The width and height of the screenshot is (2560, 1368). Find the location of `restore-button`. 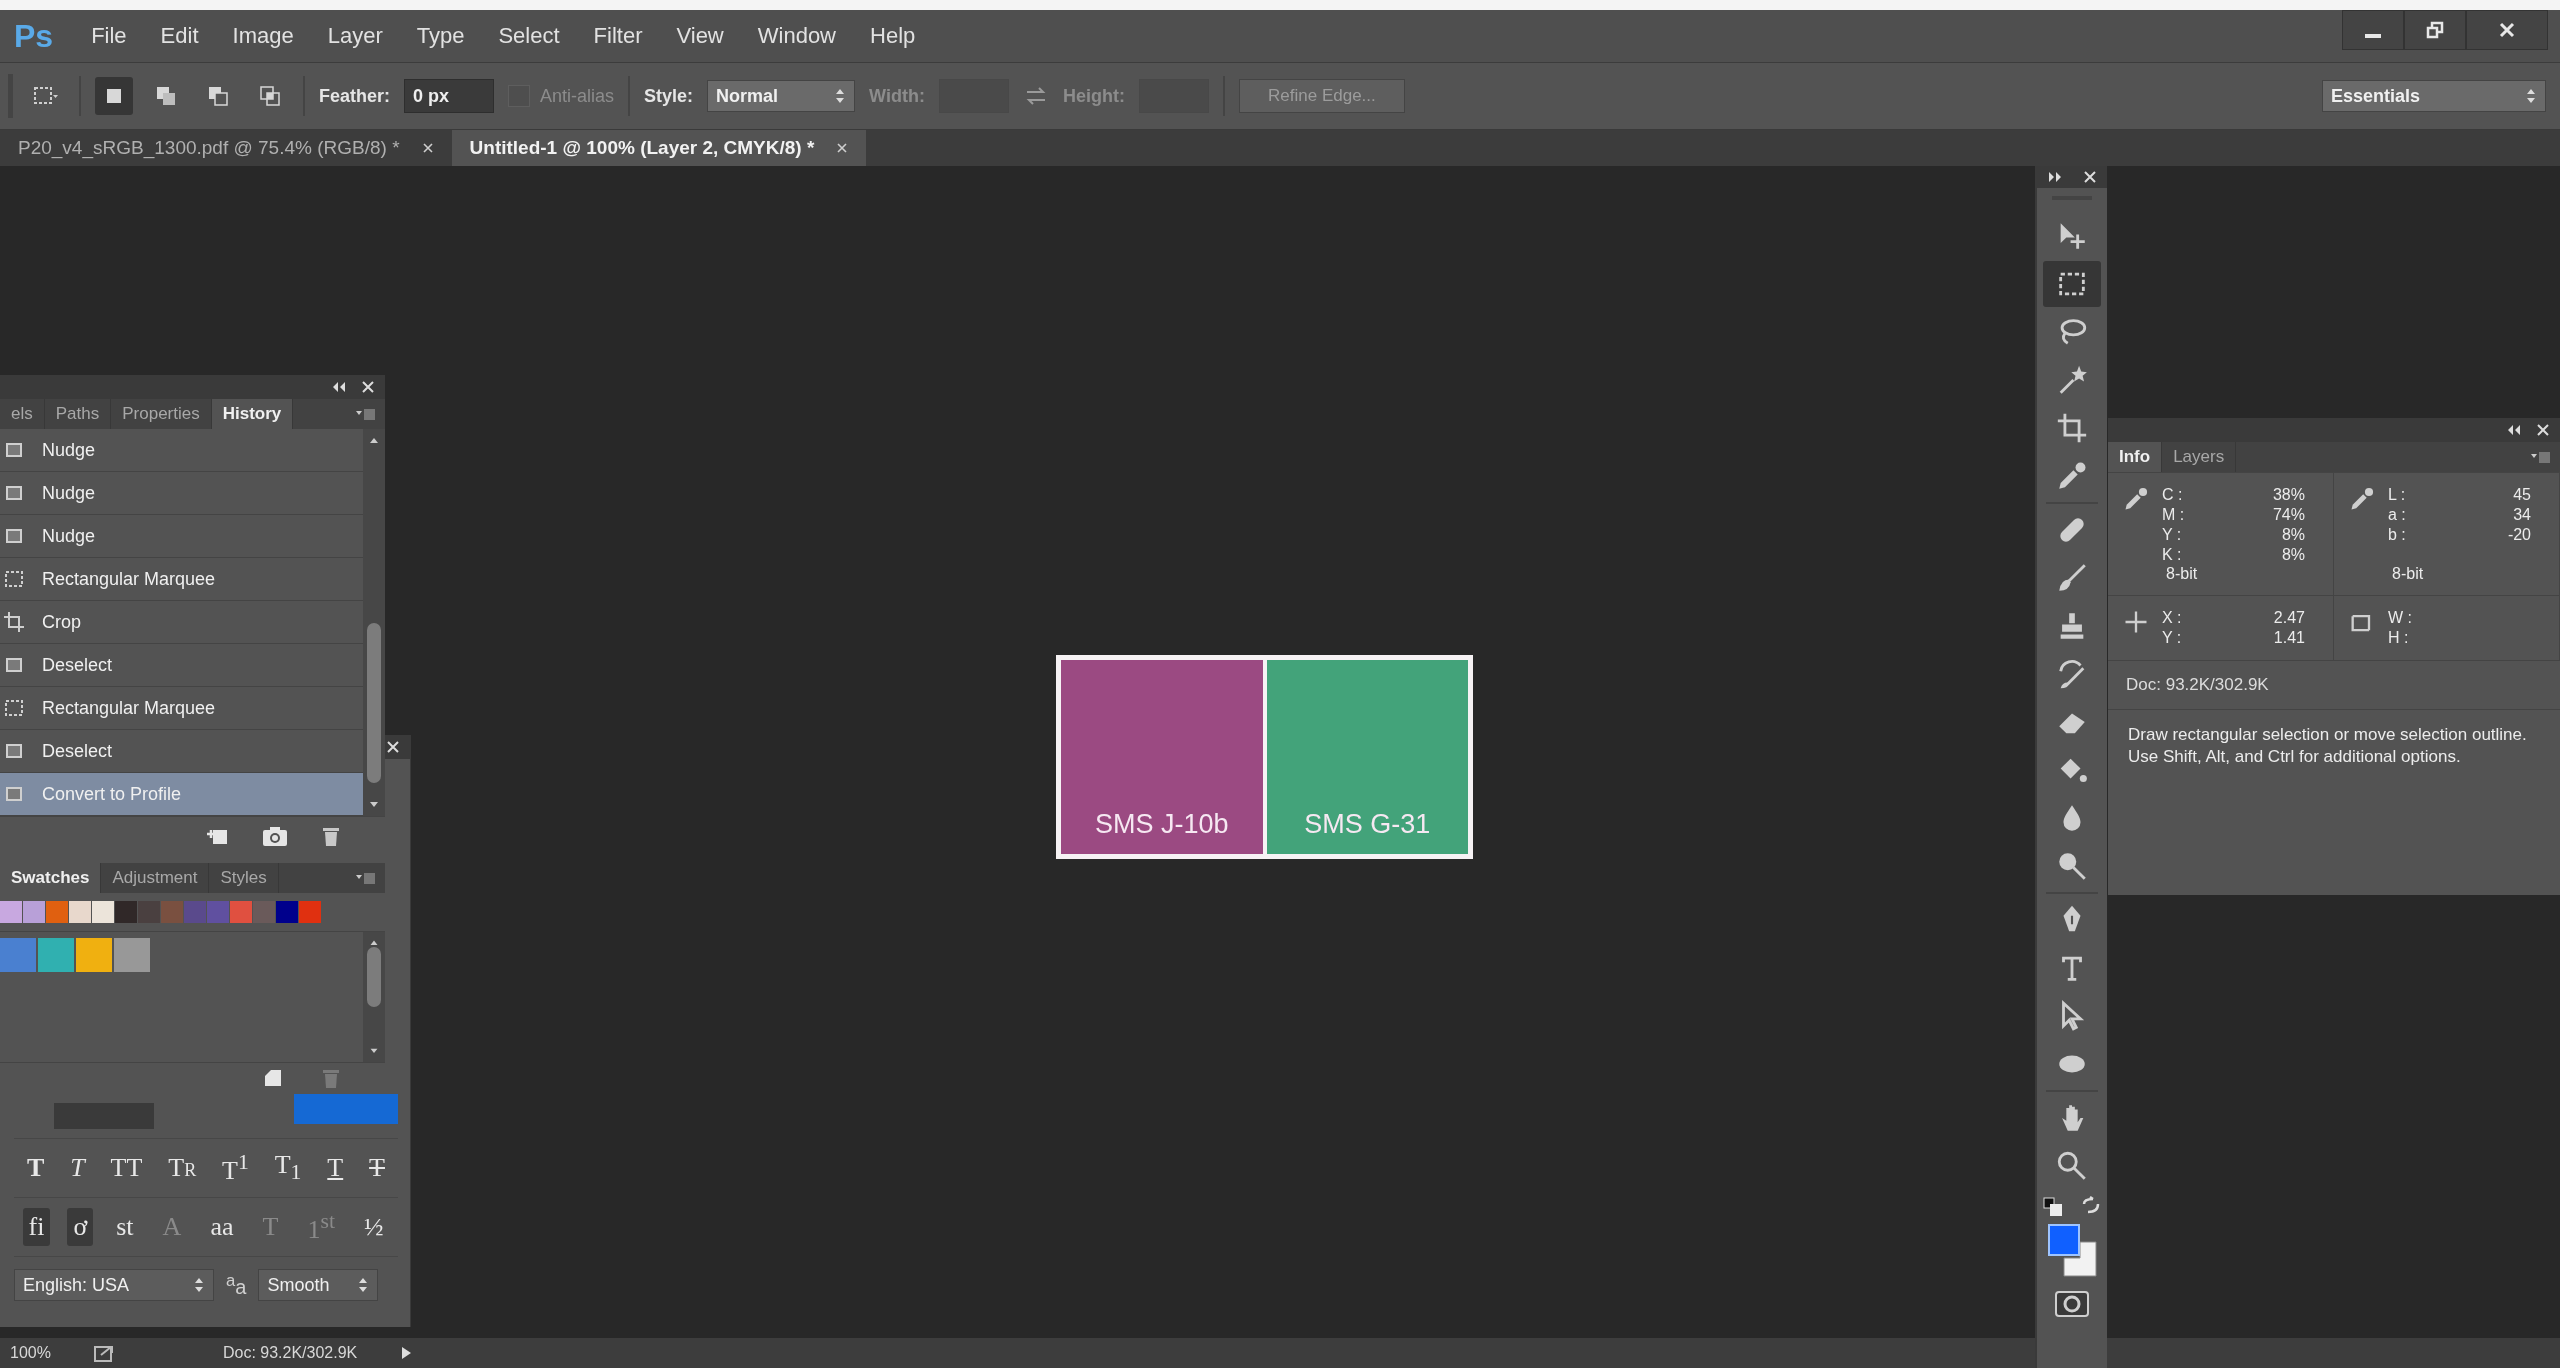

restore-button is located at coordinates (2435, 30).